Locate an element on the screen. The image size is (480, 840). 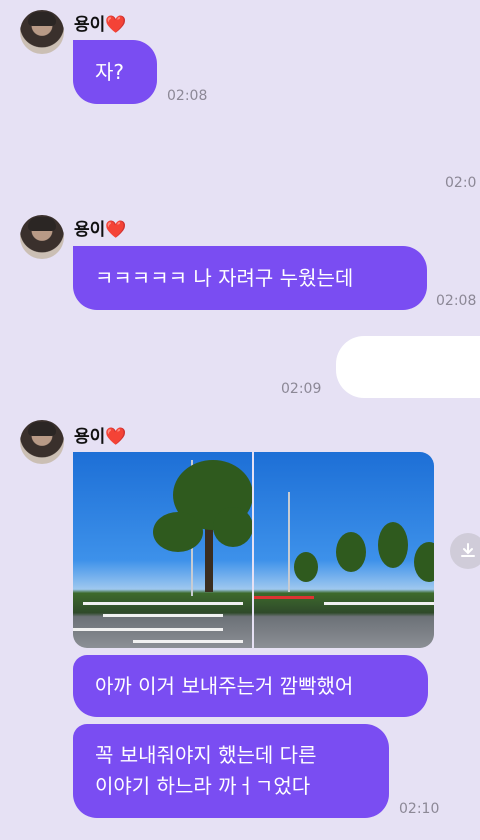
message-bubble: 자? is located at coordinates (115, 72).